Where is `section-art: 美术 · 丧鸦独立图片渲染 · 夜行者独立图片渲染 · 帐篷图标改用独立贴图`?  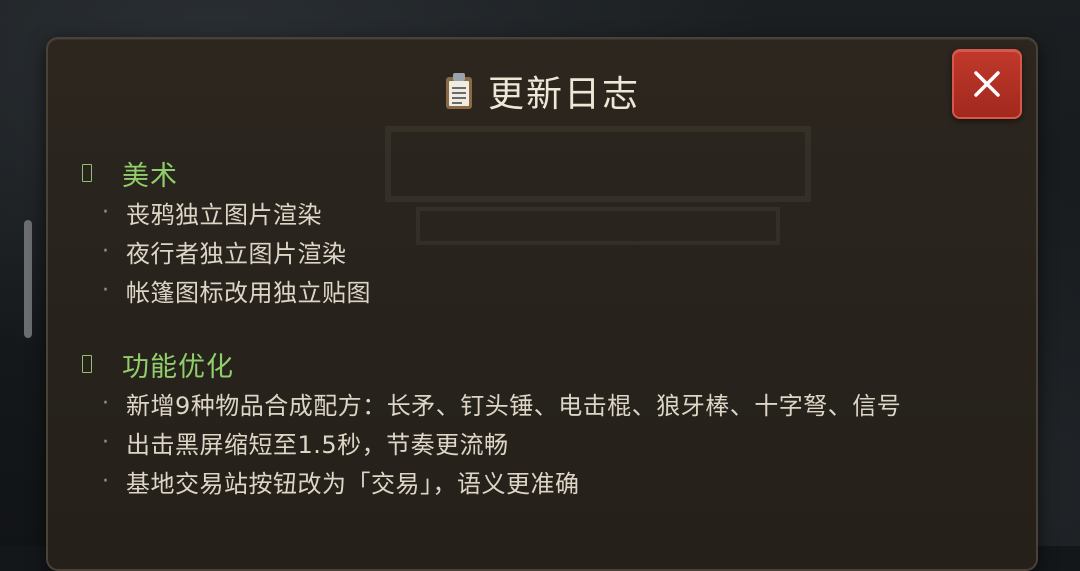 section-art: 美术 · 丧鸦独立图片渲染 · 夜行者独立图片渲染 · 帐篷图标改用独立贴图 is located at coordinates (226, 231).